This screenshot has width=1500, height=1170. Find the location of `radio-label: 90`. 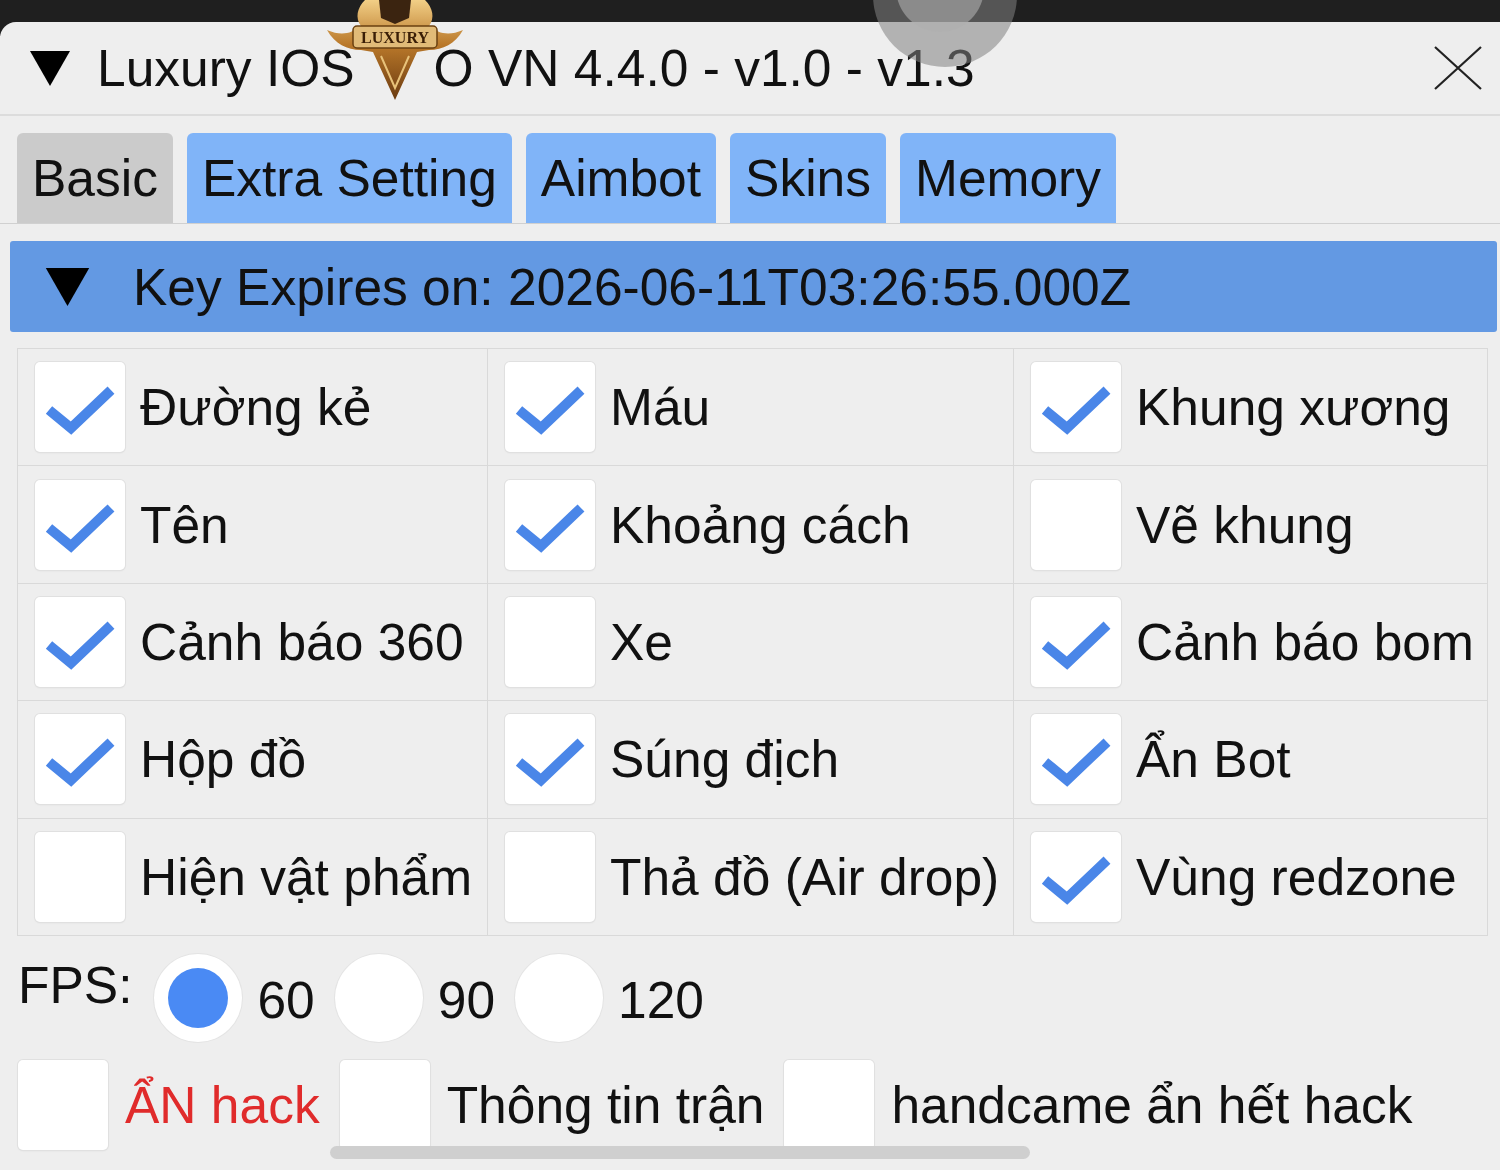

radio-label: 90 is located at coordinates (466, 1000).